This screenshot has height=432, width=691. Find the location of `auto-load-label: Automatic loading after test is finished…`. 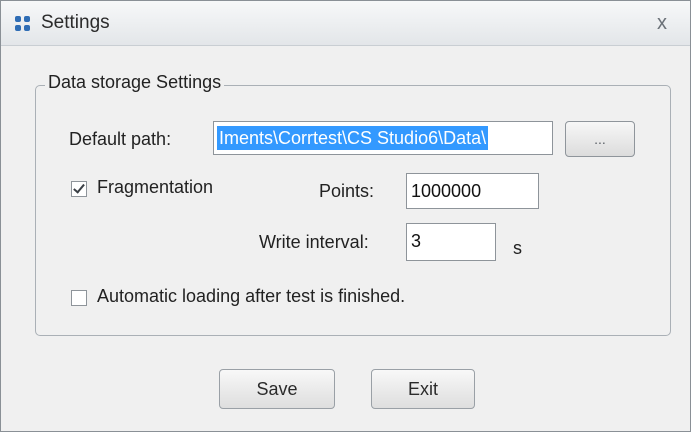

auto-load-label: Automatic loading after test is finished… is located at coordinates (251, 296).